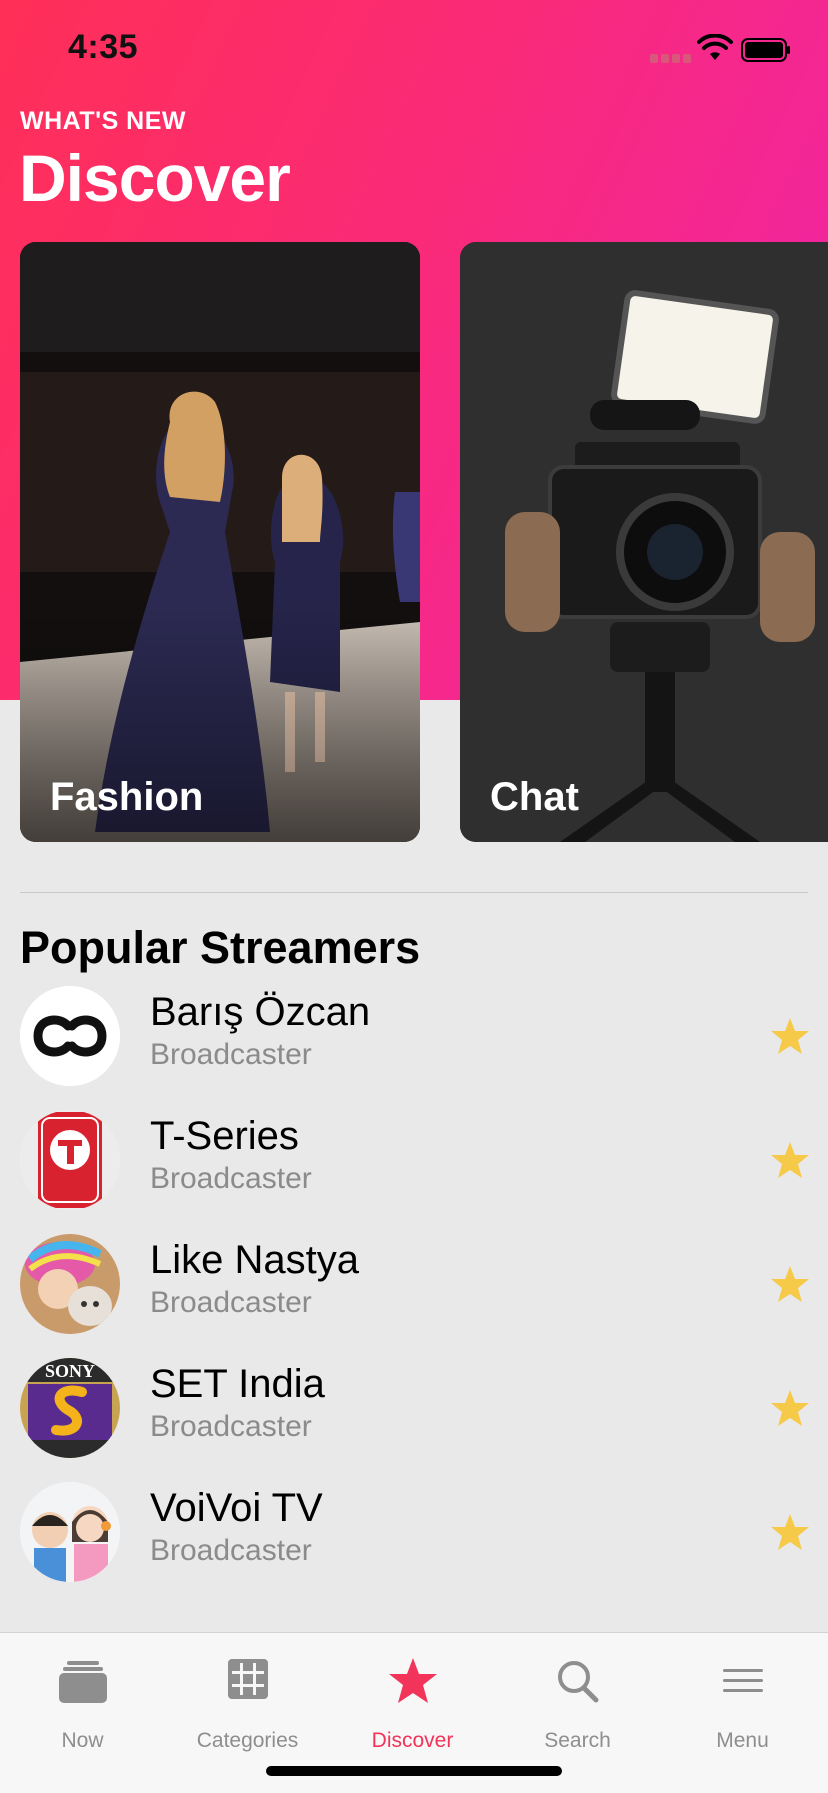 The width and height of the screenshot is (828, 1793). I want to click on menu-icon, so click(742, 1680).